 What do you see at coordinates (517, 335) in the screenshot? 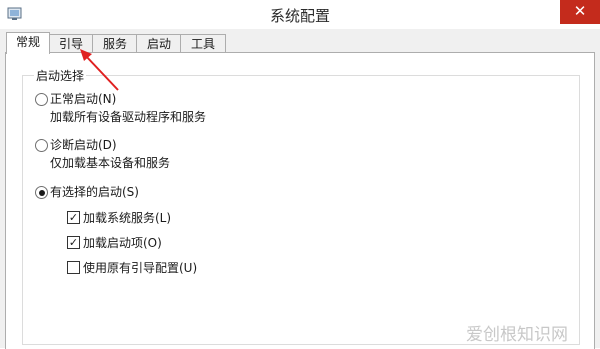
I see `watermark: 爱创根知识网` at bounding box center [517, 335].